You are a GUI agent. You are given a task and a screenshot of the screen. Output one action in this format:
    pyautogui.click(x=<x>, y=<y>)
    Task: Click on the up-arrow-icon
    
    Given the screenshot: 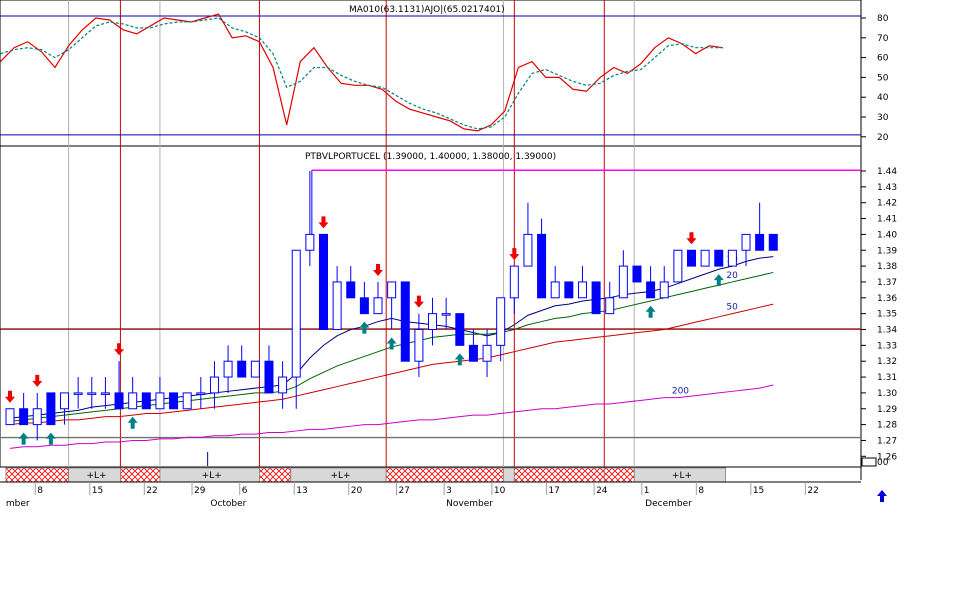 What is the action you would take?
    pyautogui.click(x=882, y=496)
    